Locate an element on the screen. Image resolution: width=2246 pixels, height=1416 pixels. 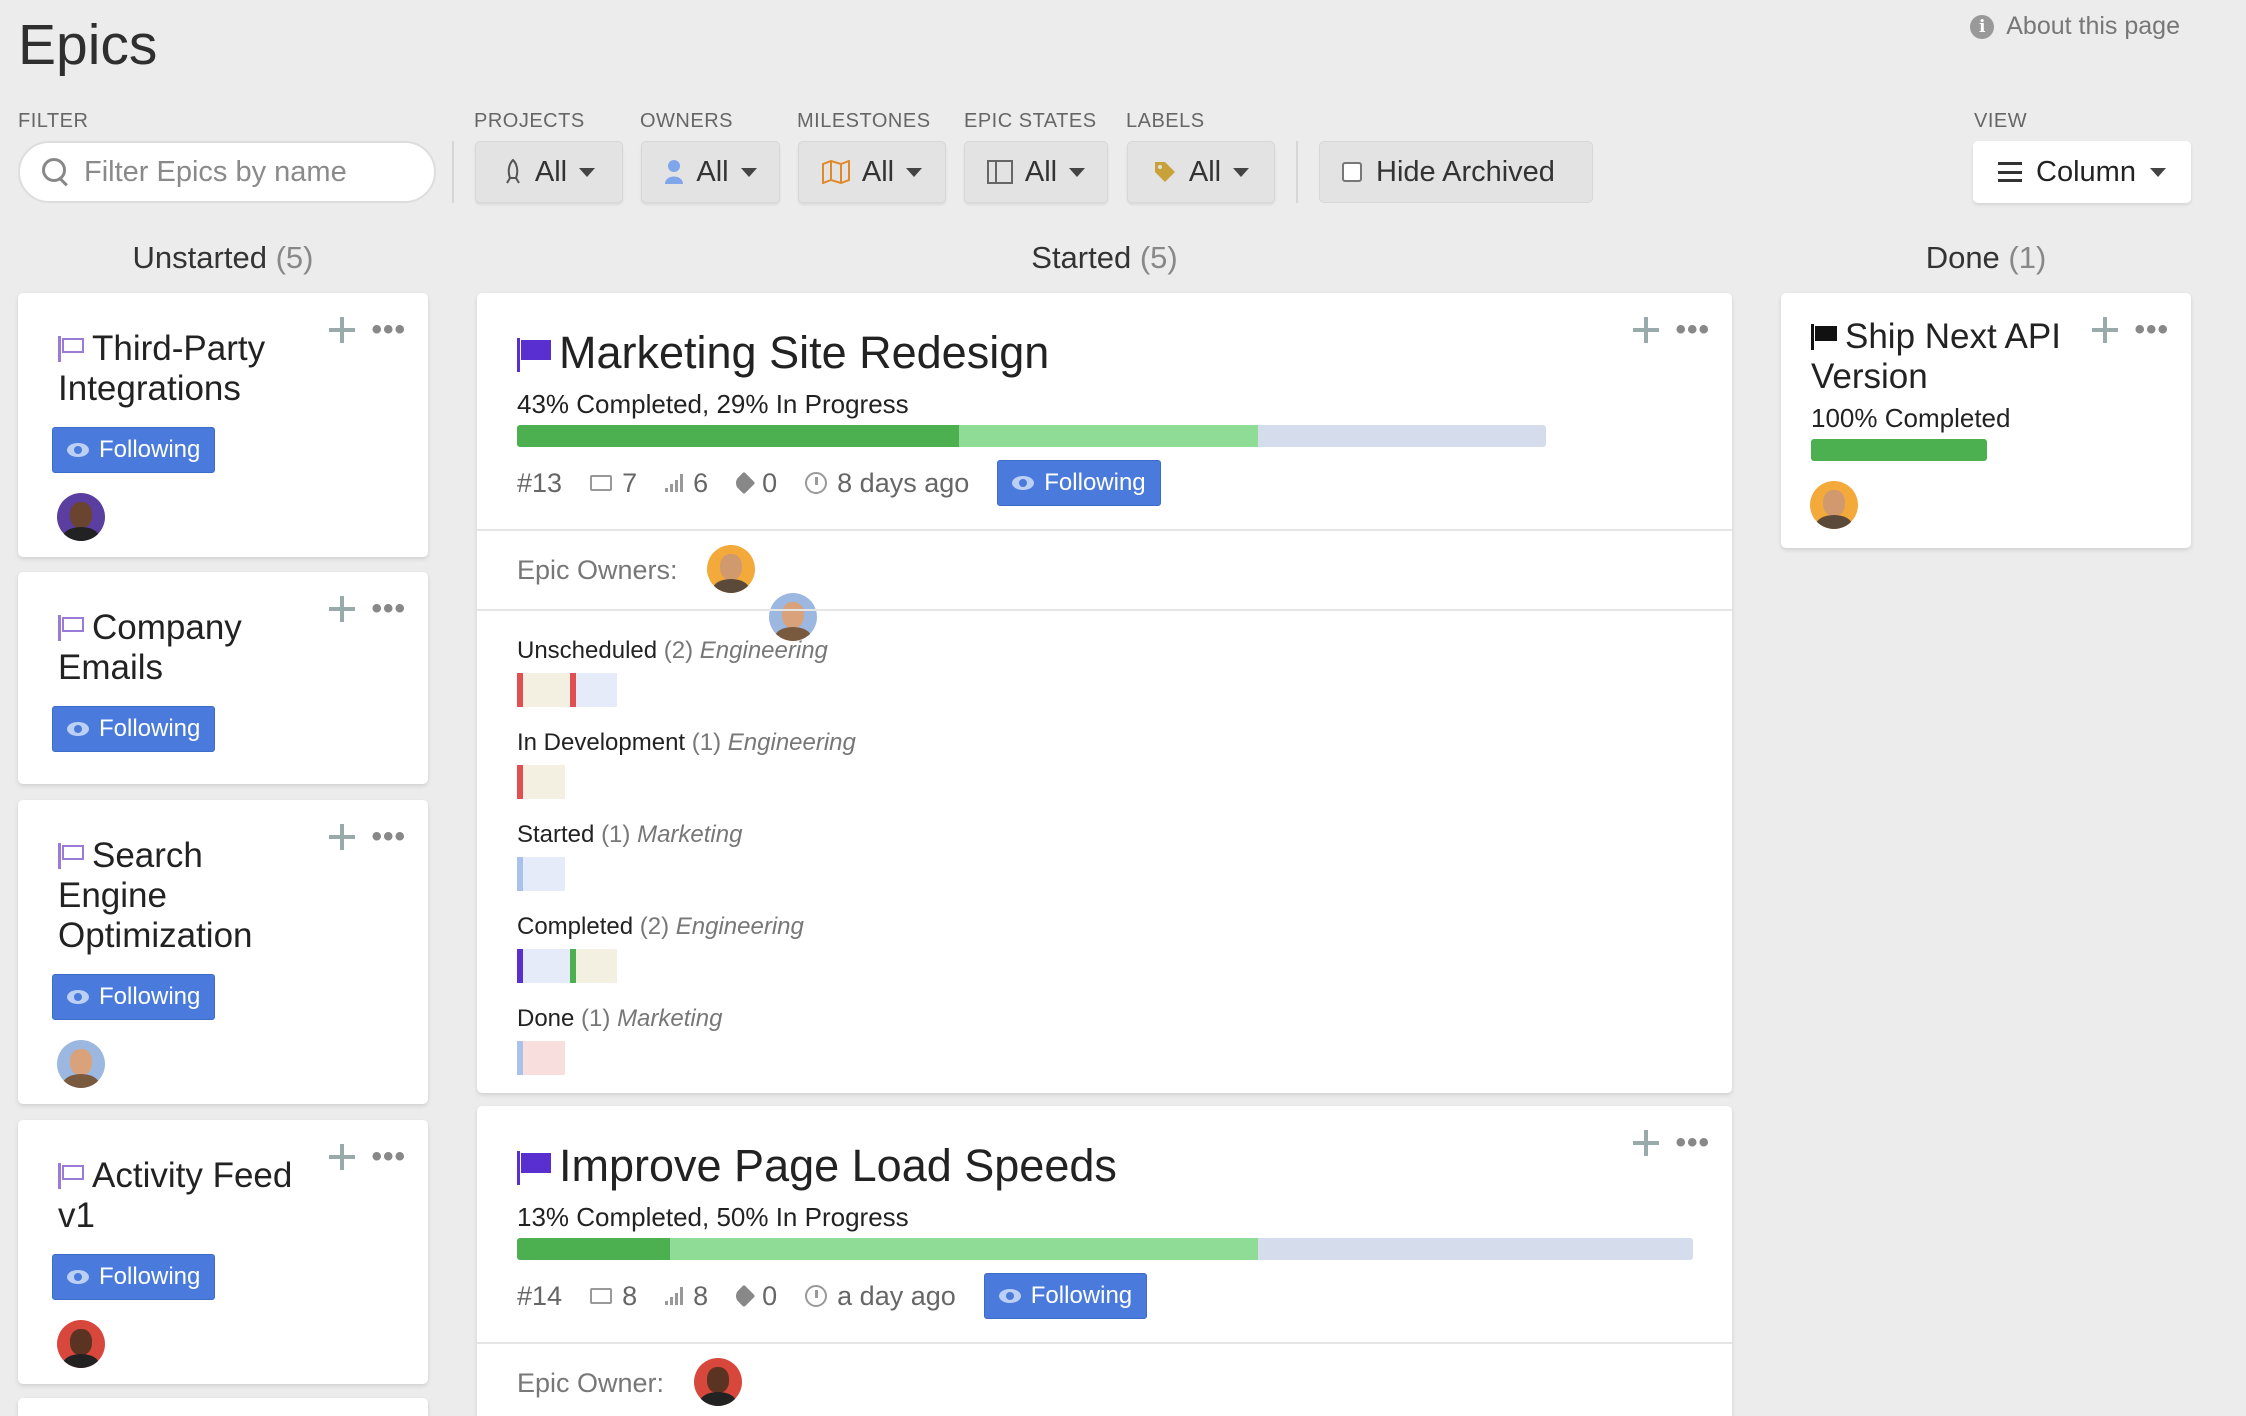
points-count: 6 is located at coordinates (686, 483).